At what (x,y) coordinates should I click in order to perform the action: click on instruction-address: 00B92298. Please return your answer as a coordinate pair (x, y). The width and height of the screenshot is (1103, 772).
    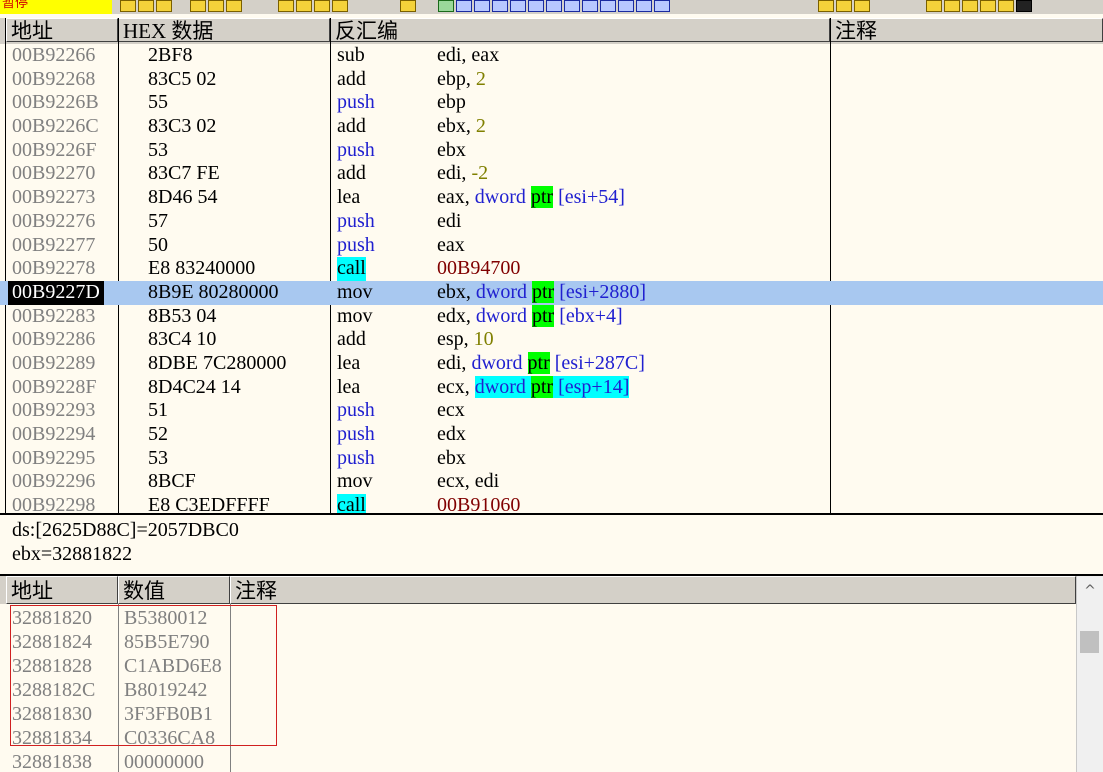
    Looking at the image, I should click on (54, 504).